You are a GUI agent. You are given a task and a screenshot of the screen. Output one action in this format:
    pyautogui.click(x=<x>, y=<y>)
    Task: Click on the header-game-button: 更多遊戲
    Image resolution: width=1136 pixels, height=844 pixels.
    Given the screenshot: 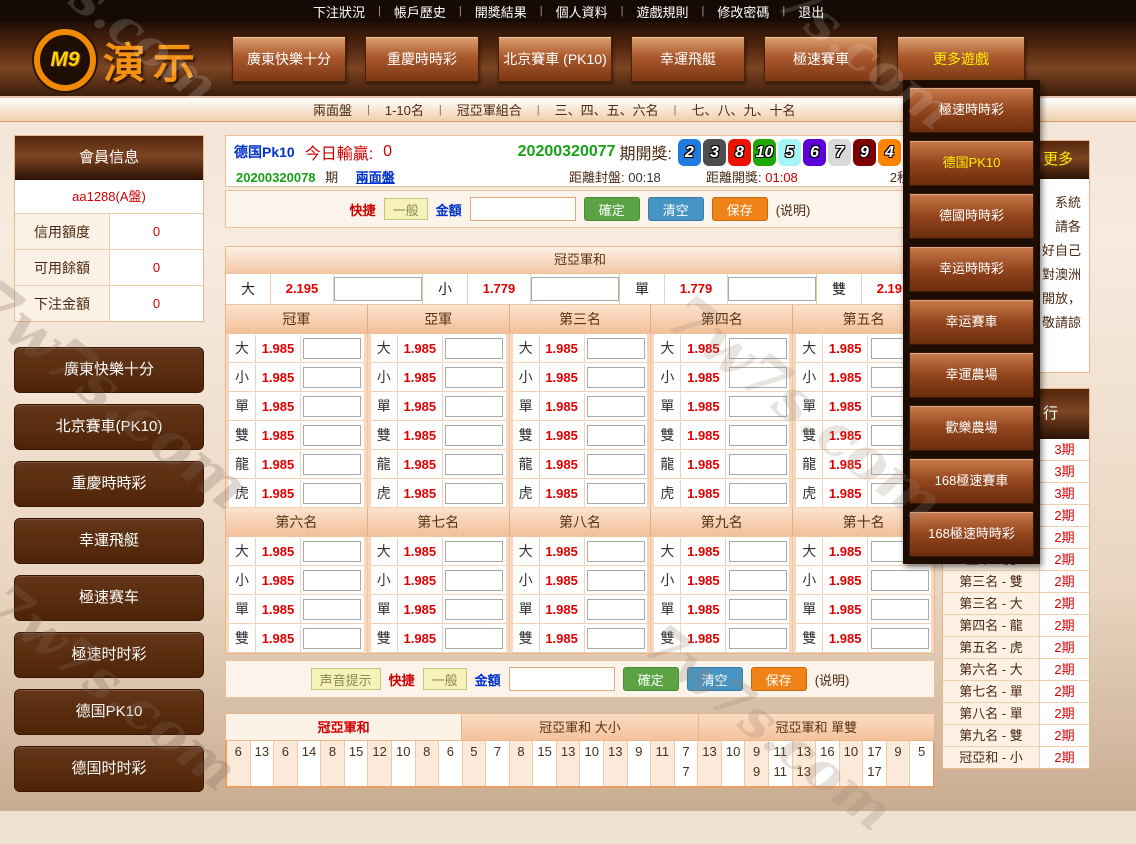 What is the action you would take?
    pyautogui.click(x=961, y=59)
    